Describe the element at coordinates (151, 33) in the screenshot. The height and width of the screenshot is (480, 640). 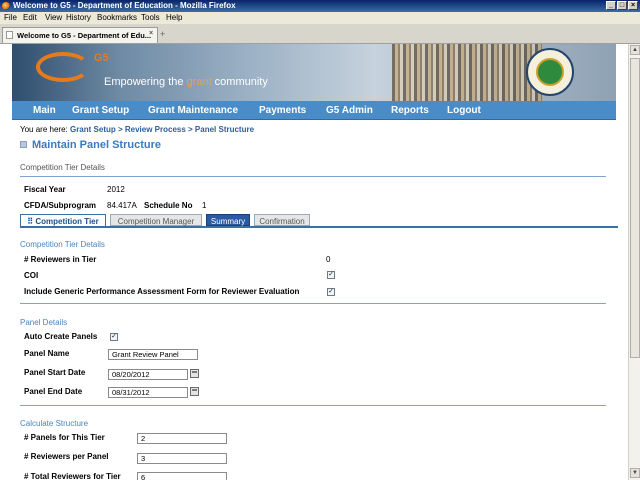
I see `close-tab-icon: ×` at that location.